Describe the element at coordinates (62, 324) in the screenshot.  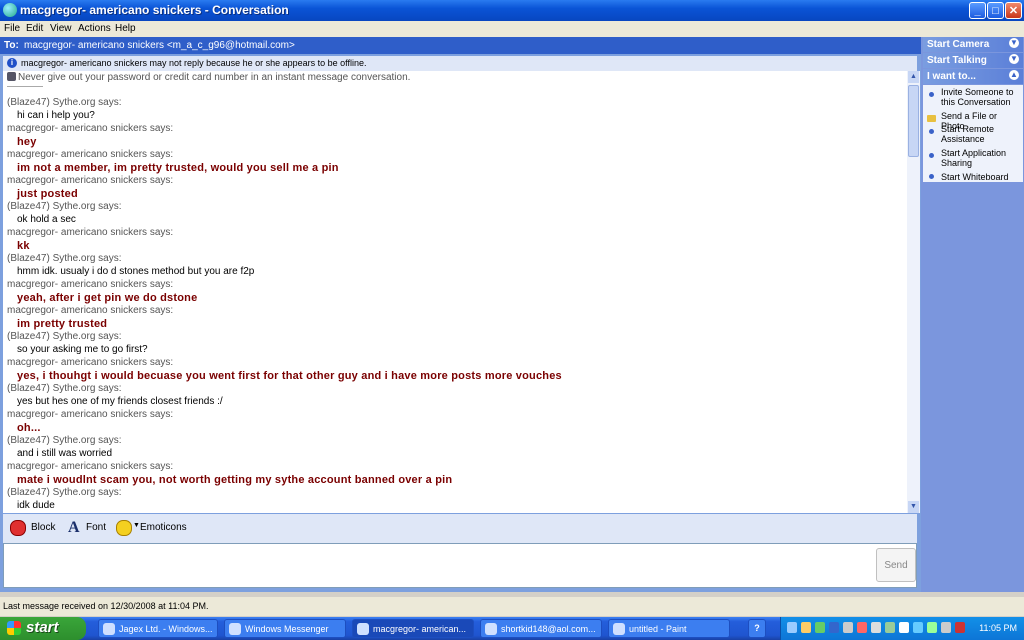
I see `message-text: im pretty trusted` at that location.